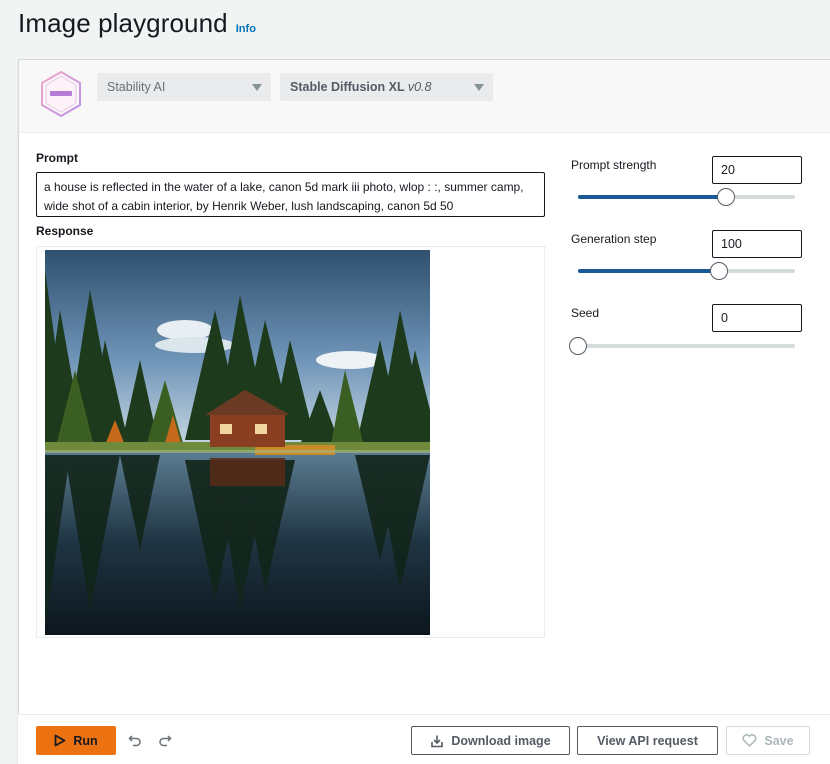 This screenshot has width=830, height=764. I want to click on download-image-button: Download image, so click(490, 740).